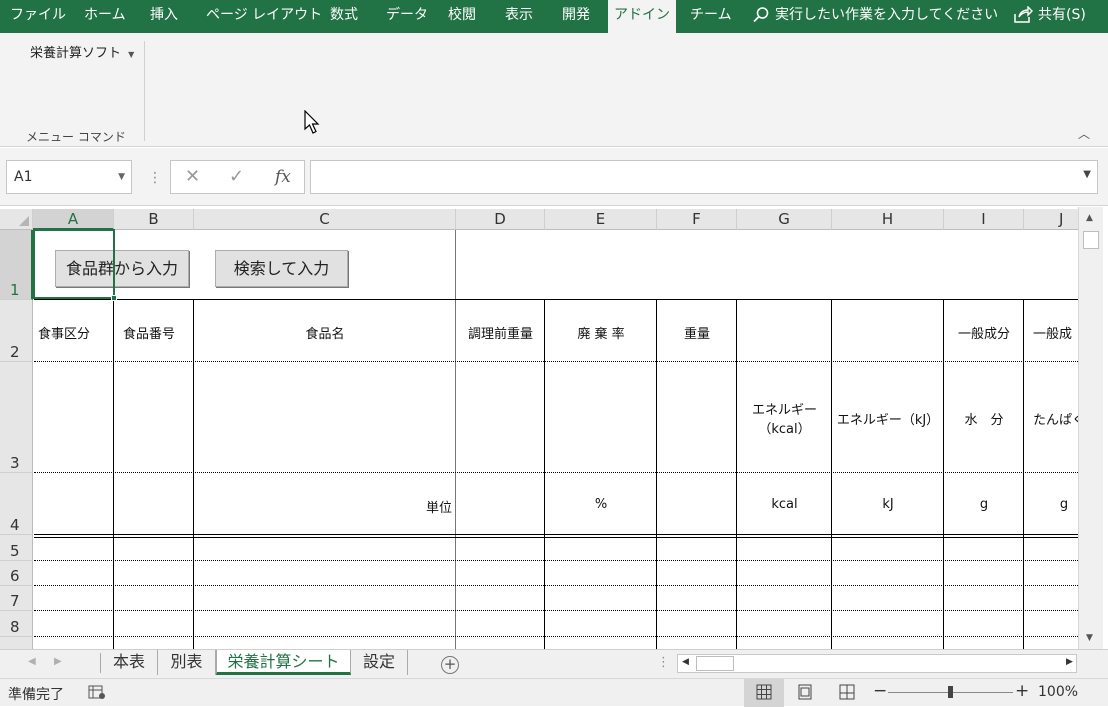 The image size is (1108, 707). I want to click on column-header-h: H, so click(888, 219).